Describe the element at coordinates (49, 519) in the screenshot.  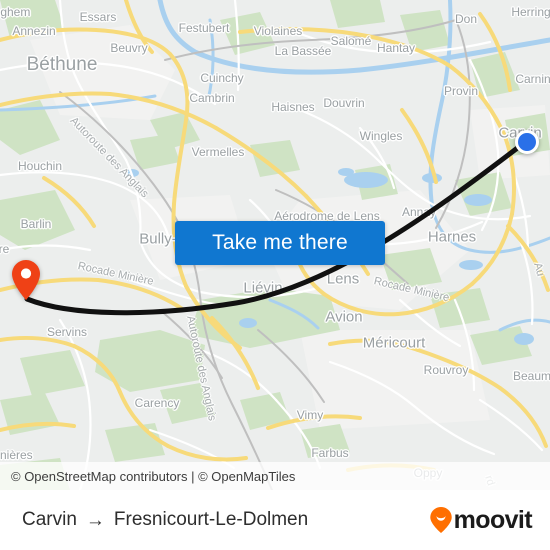
I see `trip-origin: Carvin` at that location.